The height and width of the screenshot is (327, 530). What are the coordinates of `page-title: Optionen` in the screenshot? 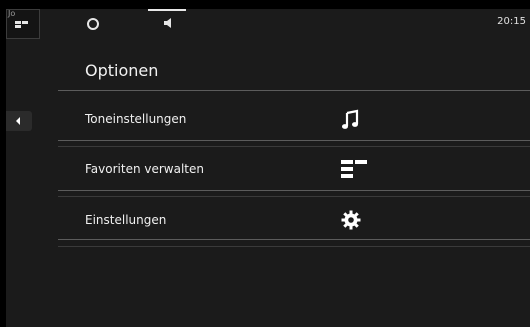 It's located at (122, 70).